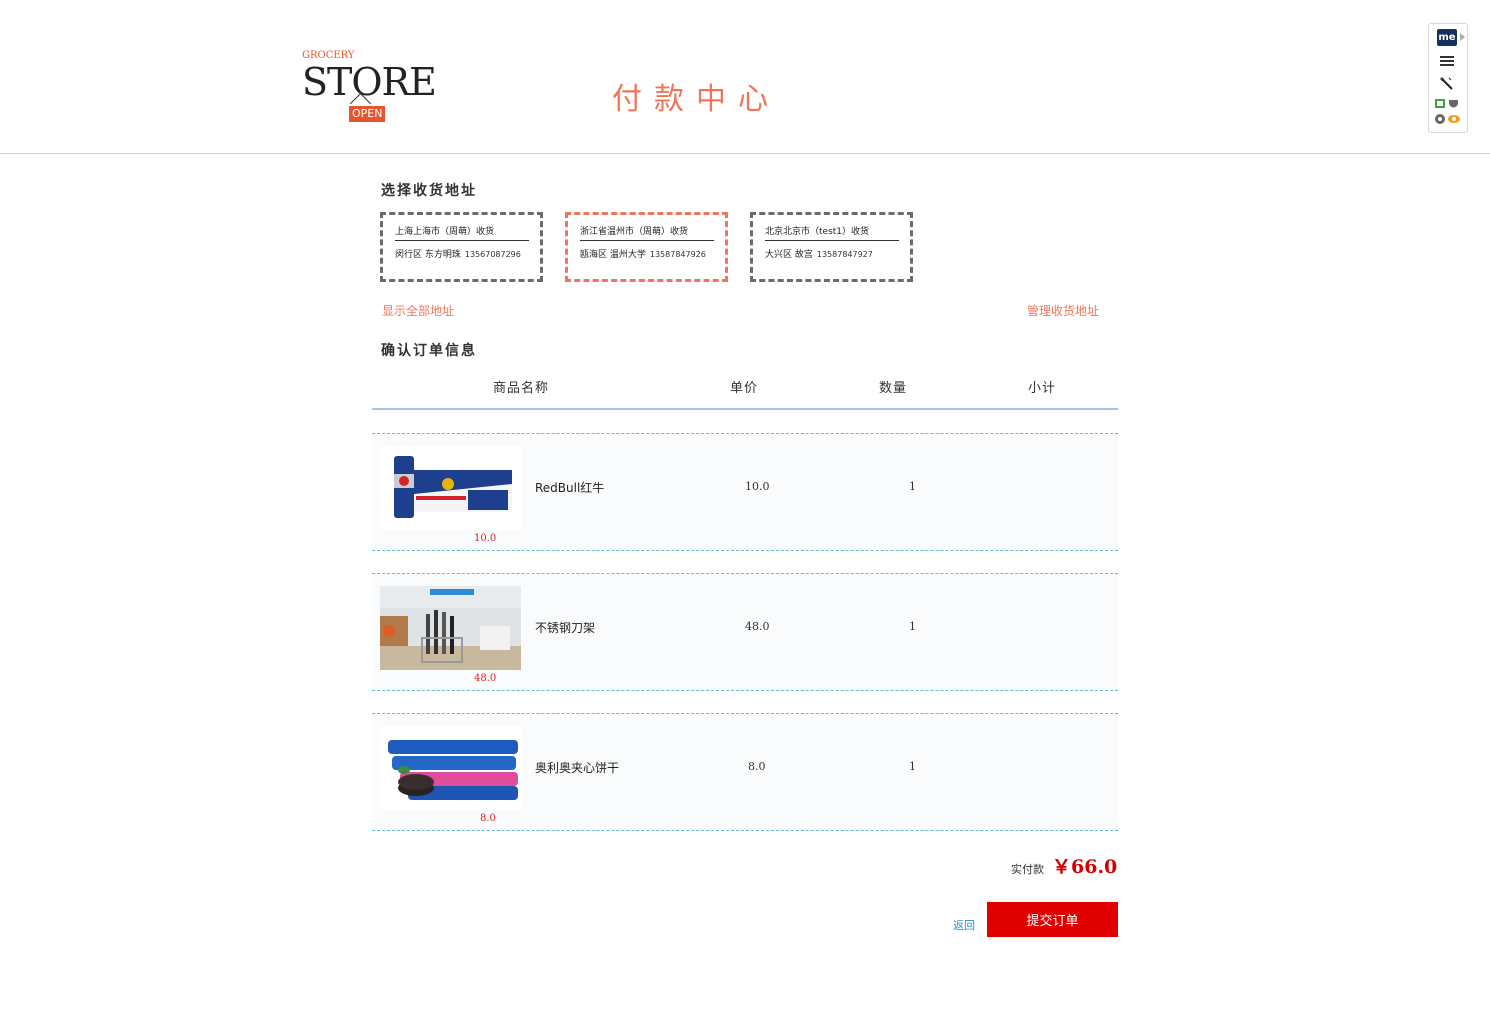 This screenshot has height=1019, width=1490. I want to click on unit-price: 8.0, so click(757, 766).